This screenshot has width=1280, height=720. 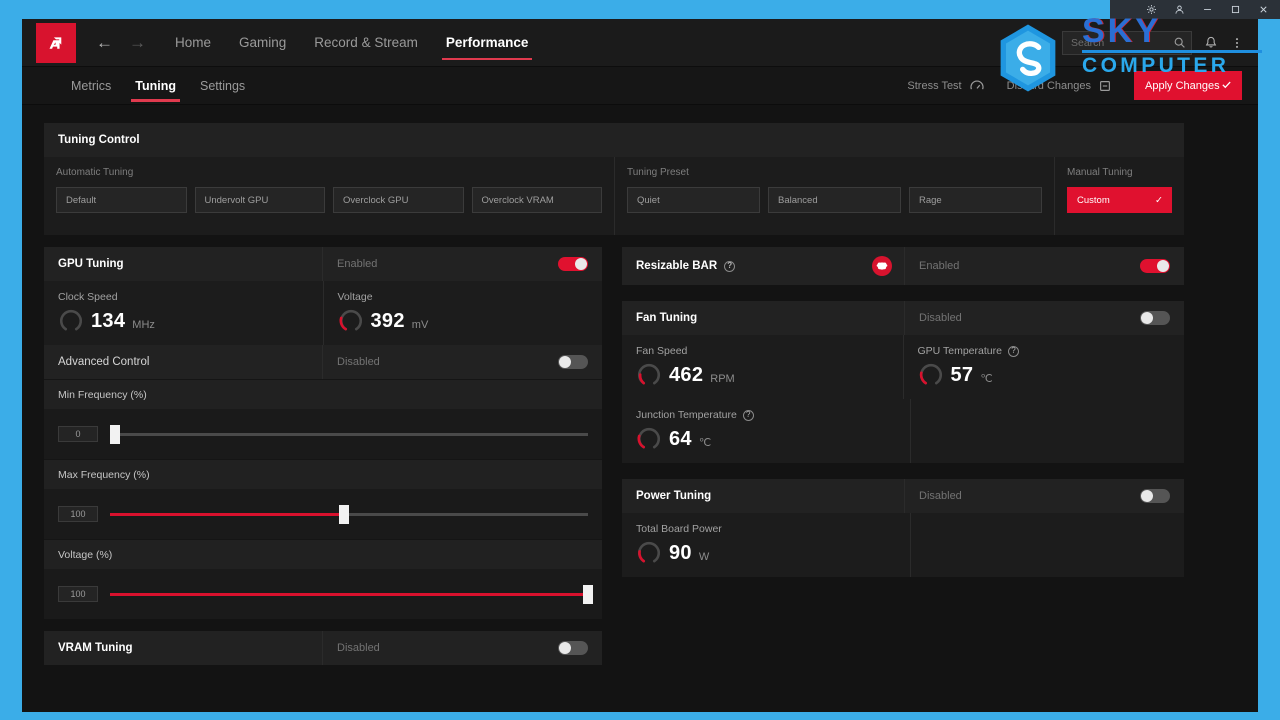 I want to click on nav-item-performance: Performance, so click(x=486, y=42).